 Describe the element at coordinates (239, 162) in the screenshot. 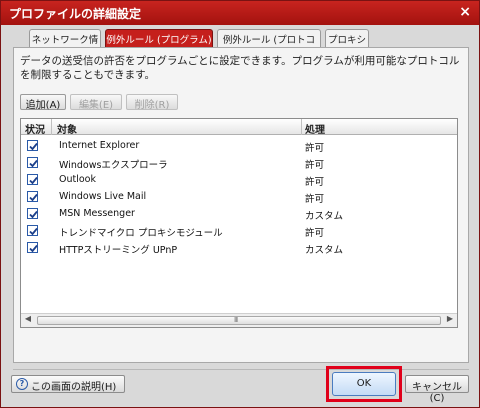

I see `table-row: Windowsエクスプローラ 許可` at that location.